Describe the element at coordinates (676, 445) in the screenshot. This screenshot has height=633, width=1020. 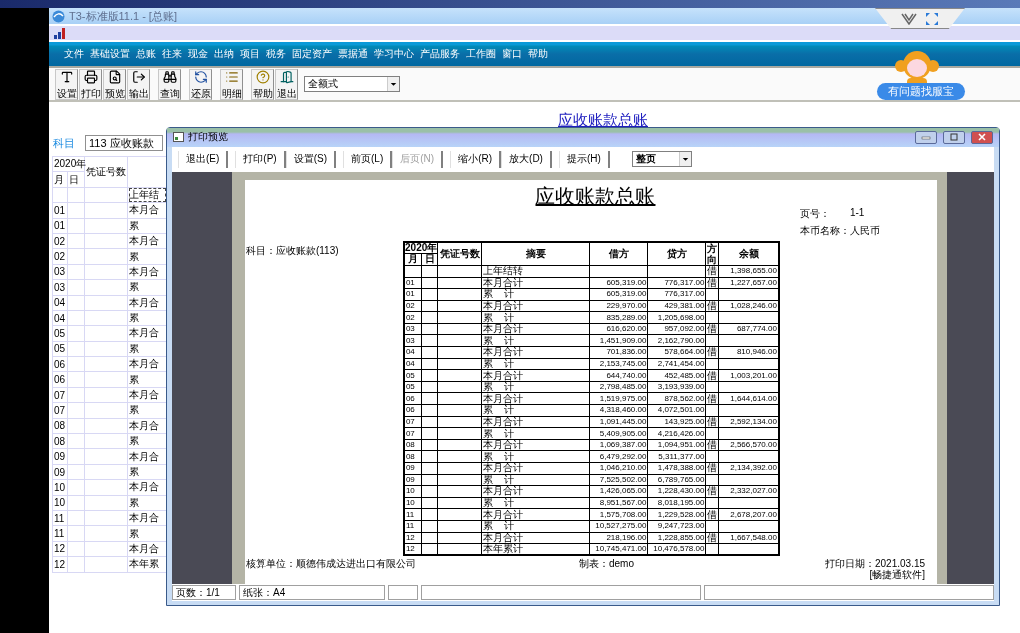
I see `table-cell: 1,094,951.00` at that location.